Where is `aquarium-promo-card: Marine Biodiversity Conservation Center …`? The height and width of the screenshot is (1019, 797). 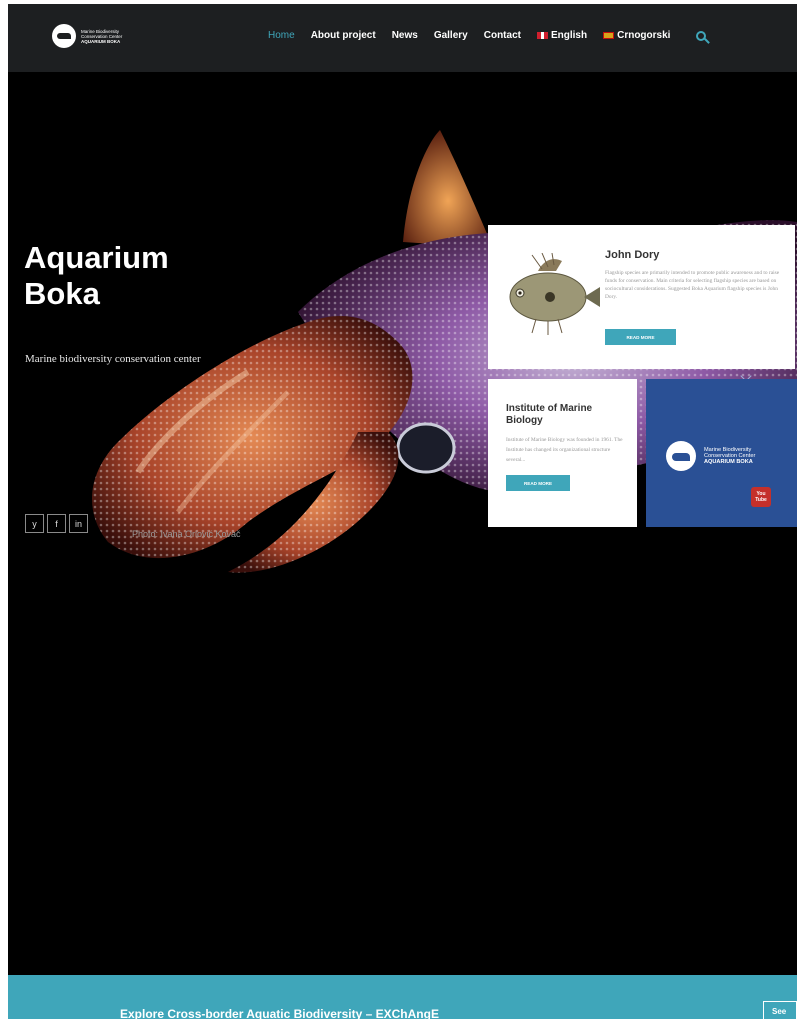 aquarium-promo-card: Marine Biodiversity Conservation Center … is located at coordinates (721, 453).